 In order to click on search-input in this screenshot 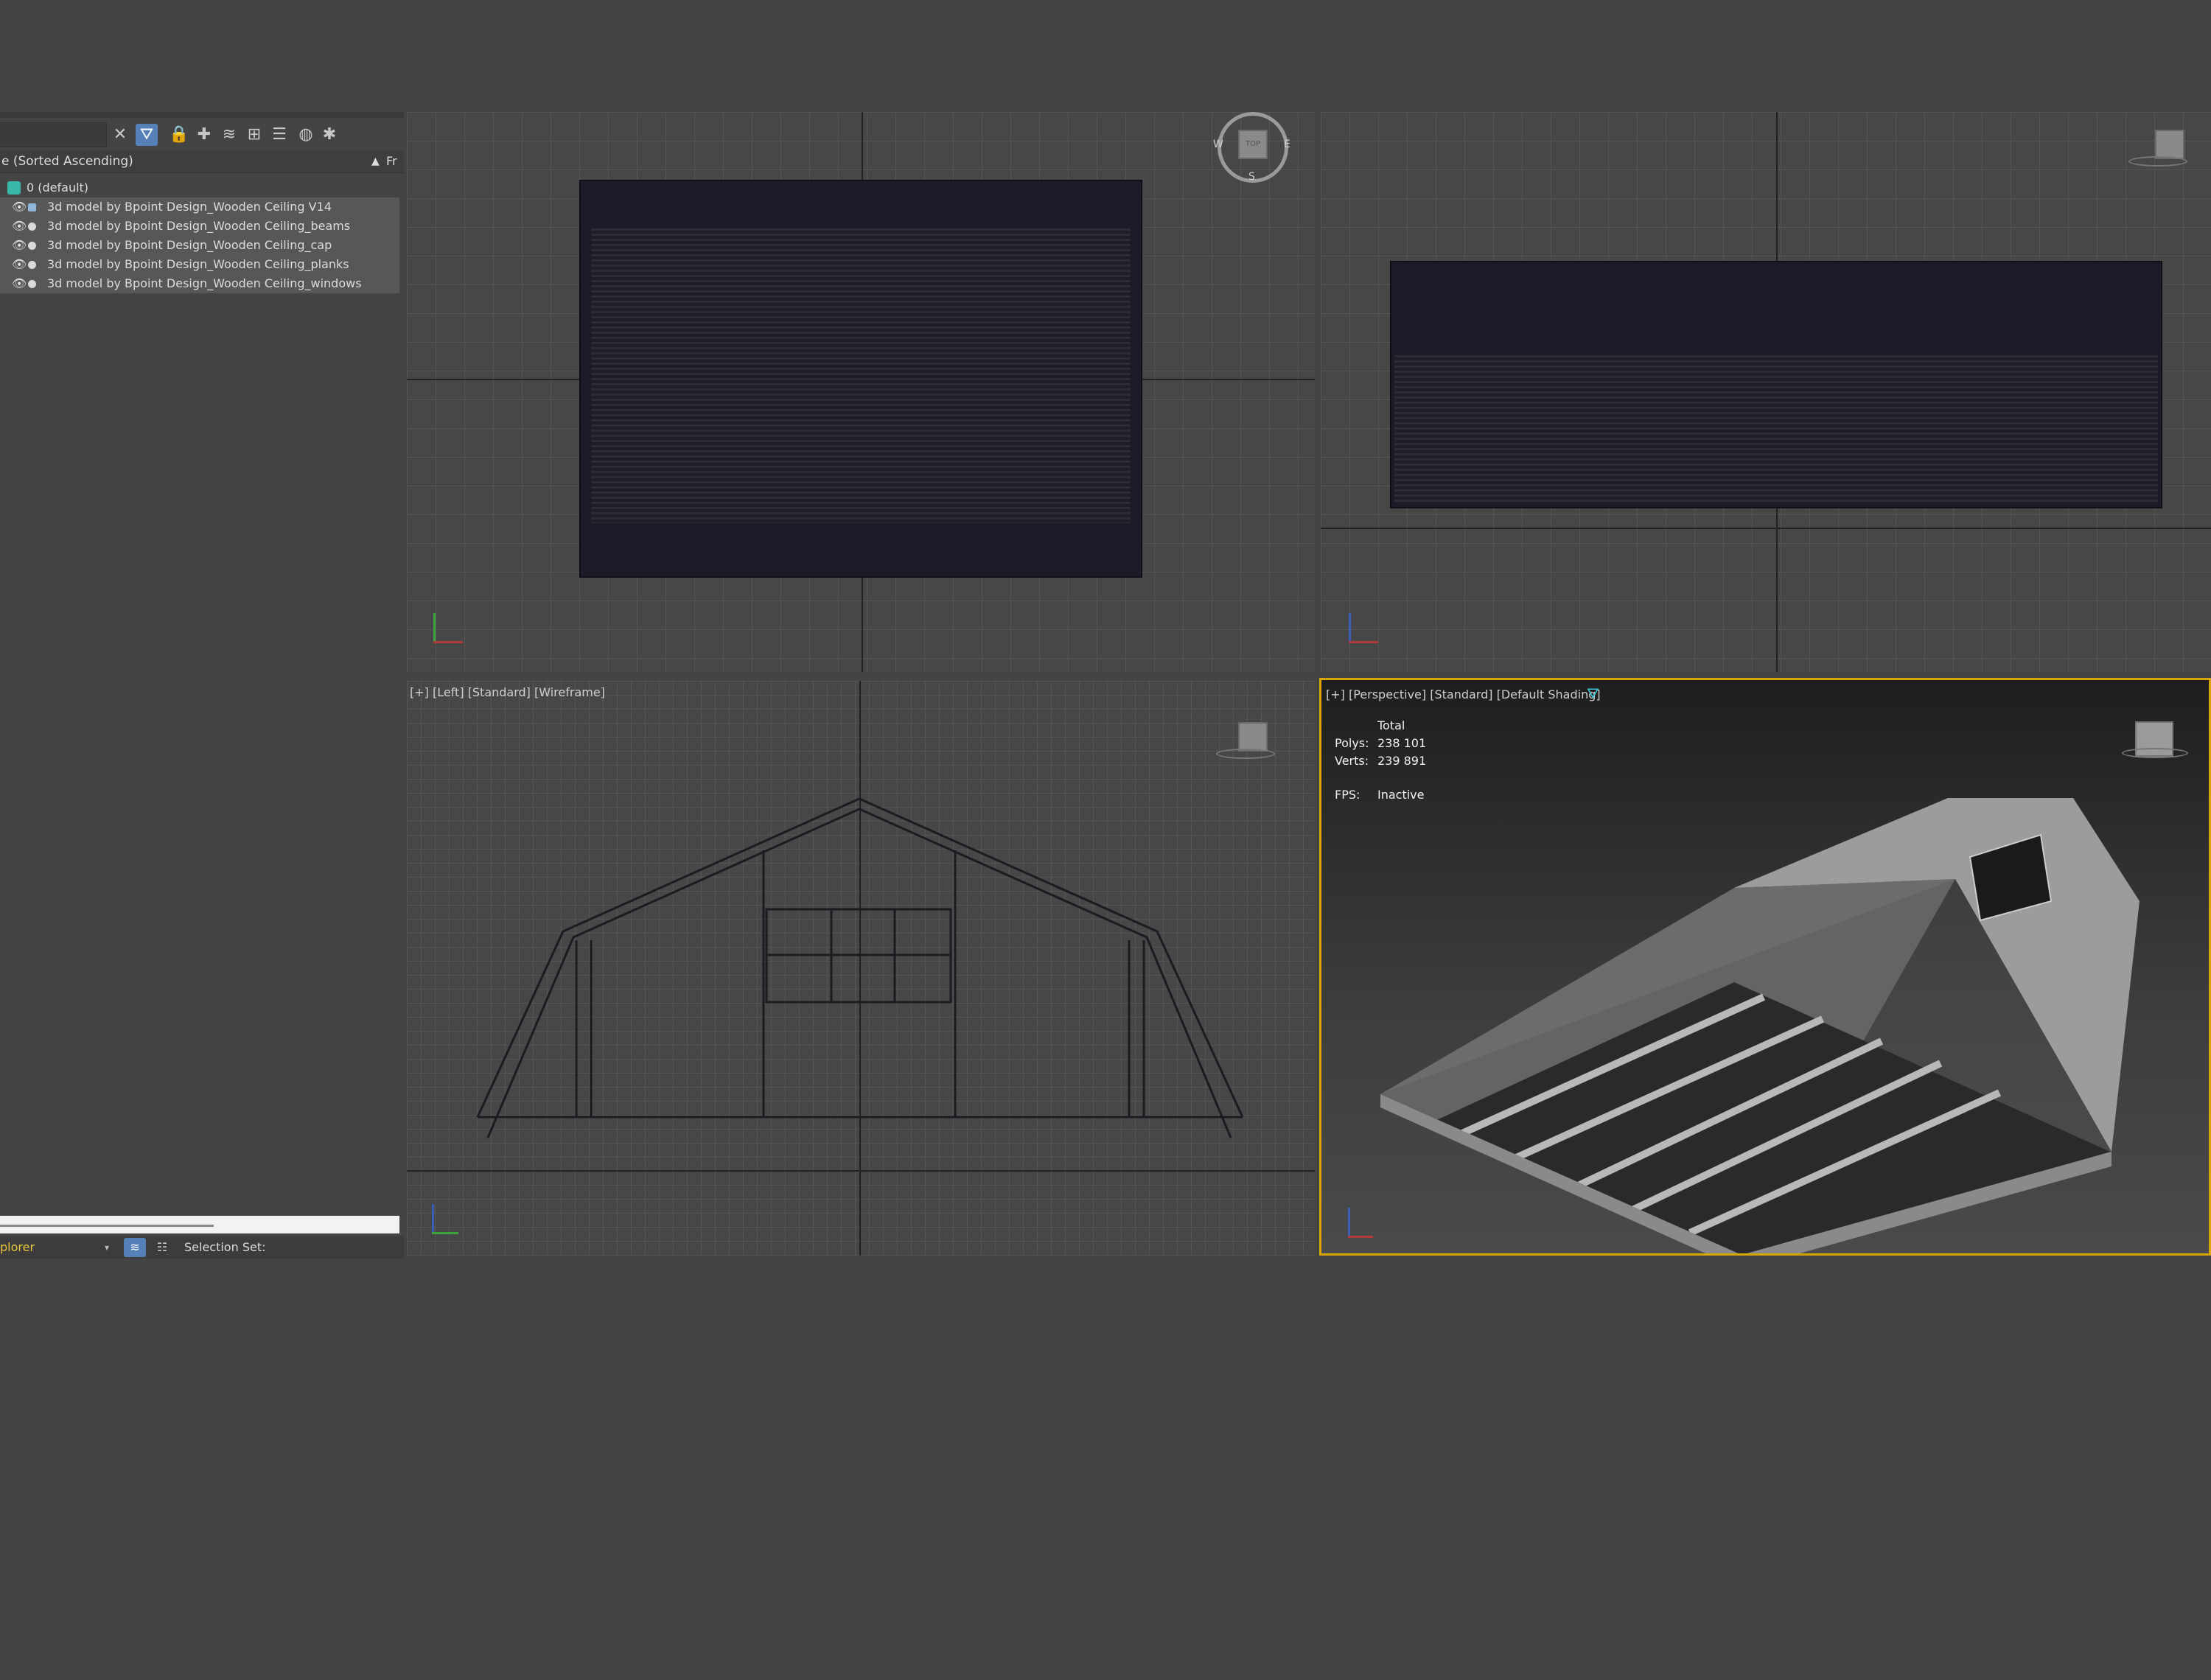, I will do `click(54, 134)`.